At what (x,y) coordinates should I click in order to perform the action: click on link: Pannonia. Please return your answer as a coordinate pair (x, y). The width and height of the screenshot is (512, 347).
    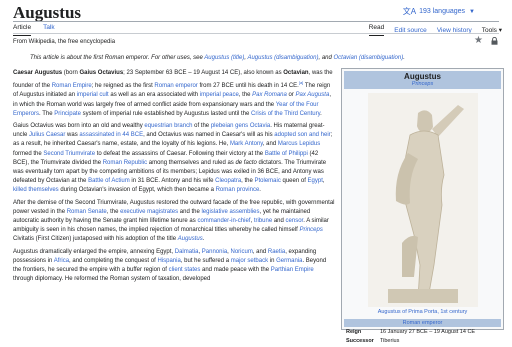
    Looking at the image, I should click on (214, 252).